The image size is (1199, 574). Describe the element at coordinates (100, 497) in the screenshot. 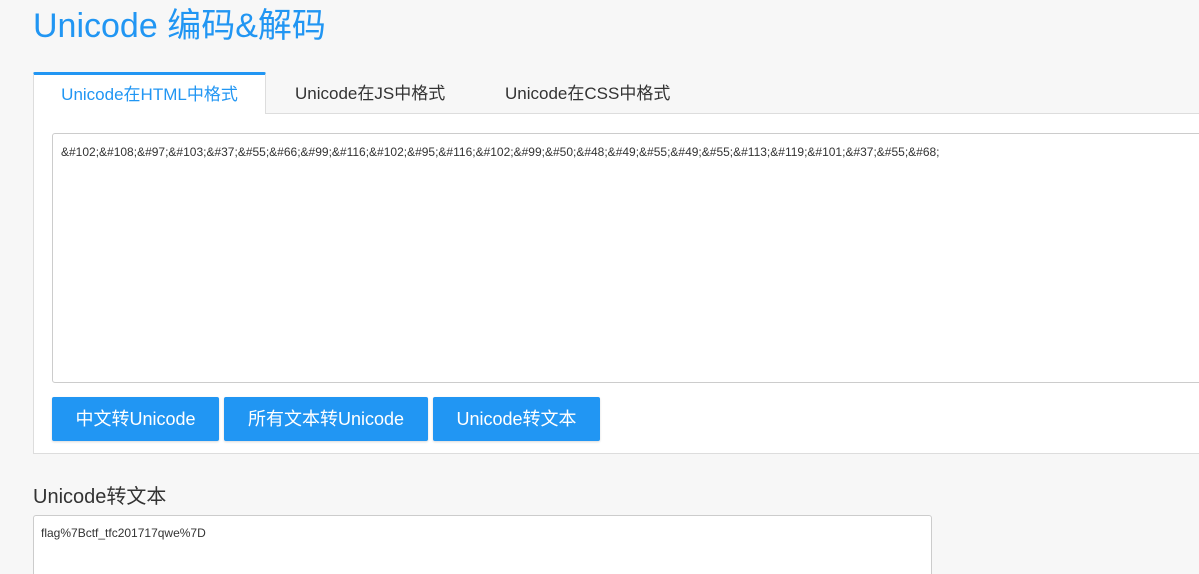

I see `result-label: Unicode转文本` at that location.